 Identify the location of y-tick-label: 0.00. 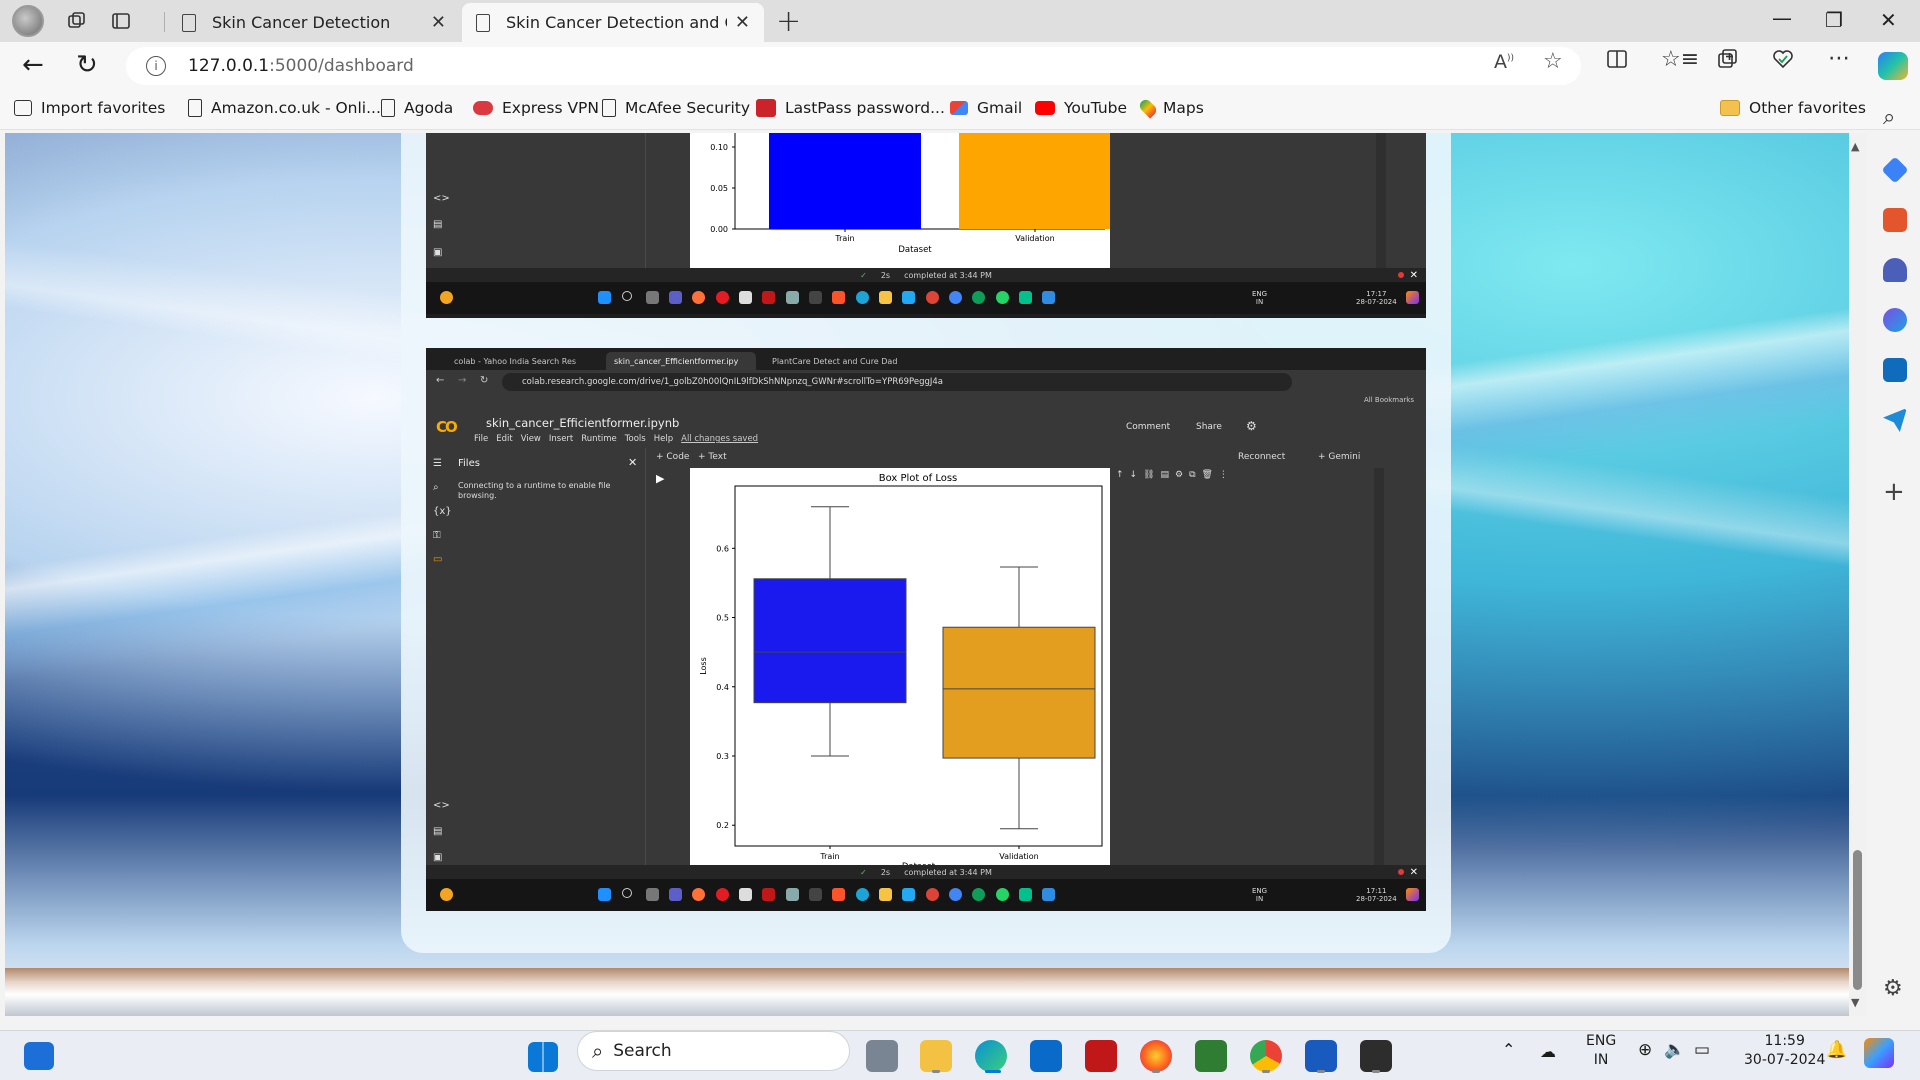
(719, 229).